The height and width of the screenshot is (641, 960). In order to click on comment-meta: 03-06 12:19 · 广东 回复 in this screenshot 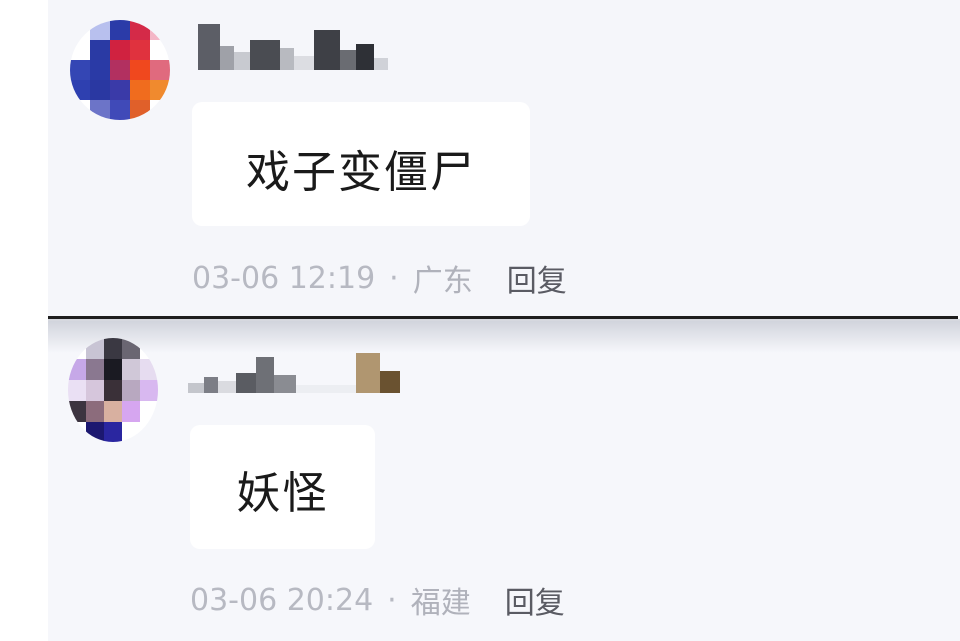, I will do `click(379, 278)`.